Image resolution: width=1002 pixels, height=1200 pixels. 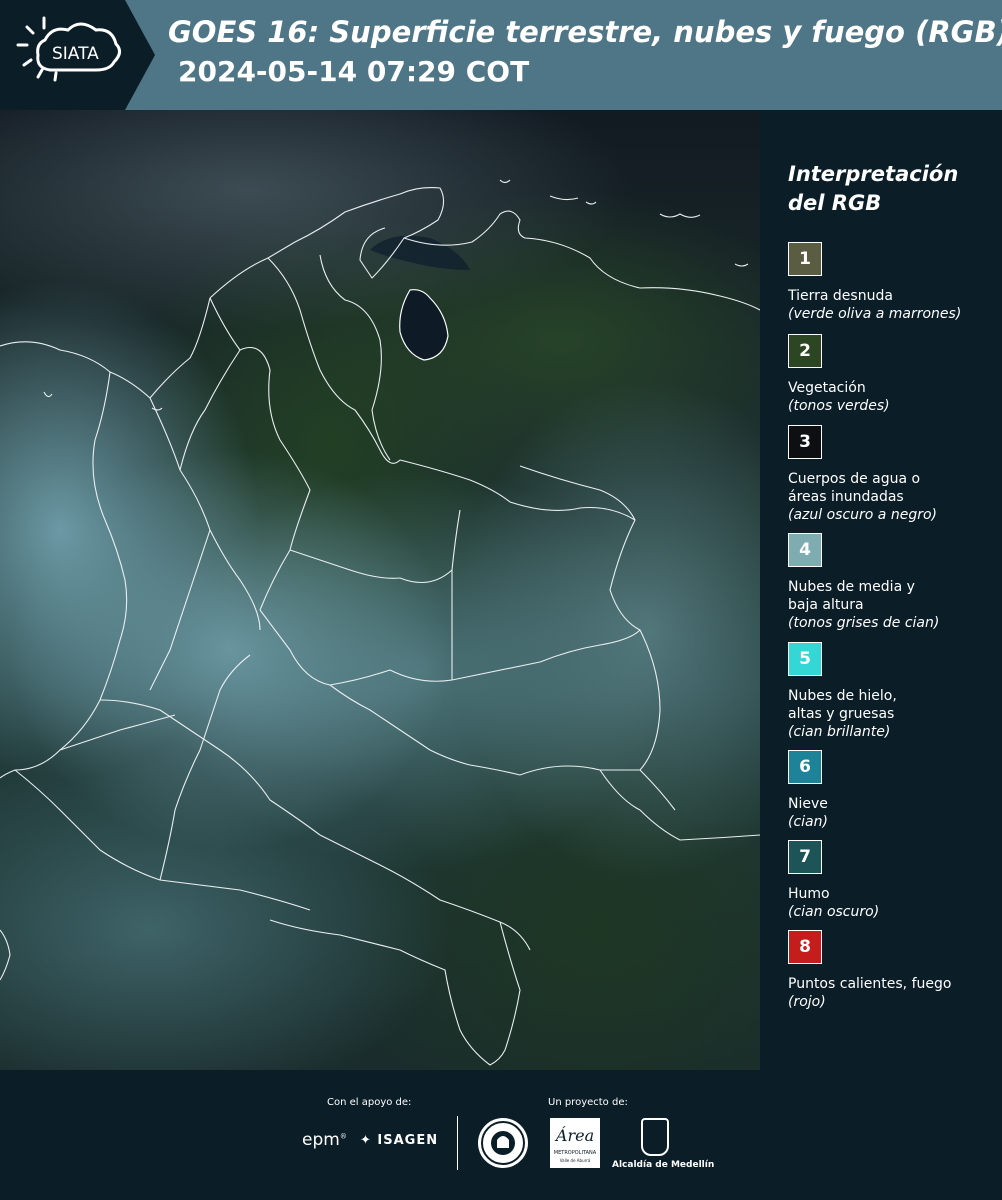 I want to click on medellin-logo-text: Alcaldía de Medellín, so click(x=663, y=1165).